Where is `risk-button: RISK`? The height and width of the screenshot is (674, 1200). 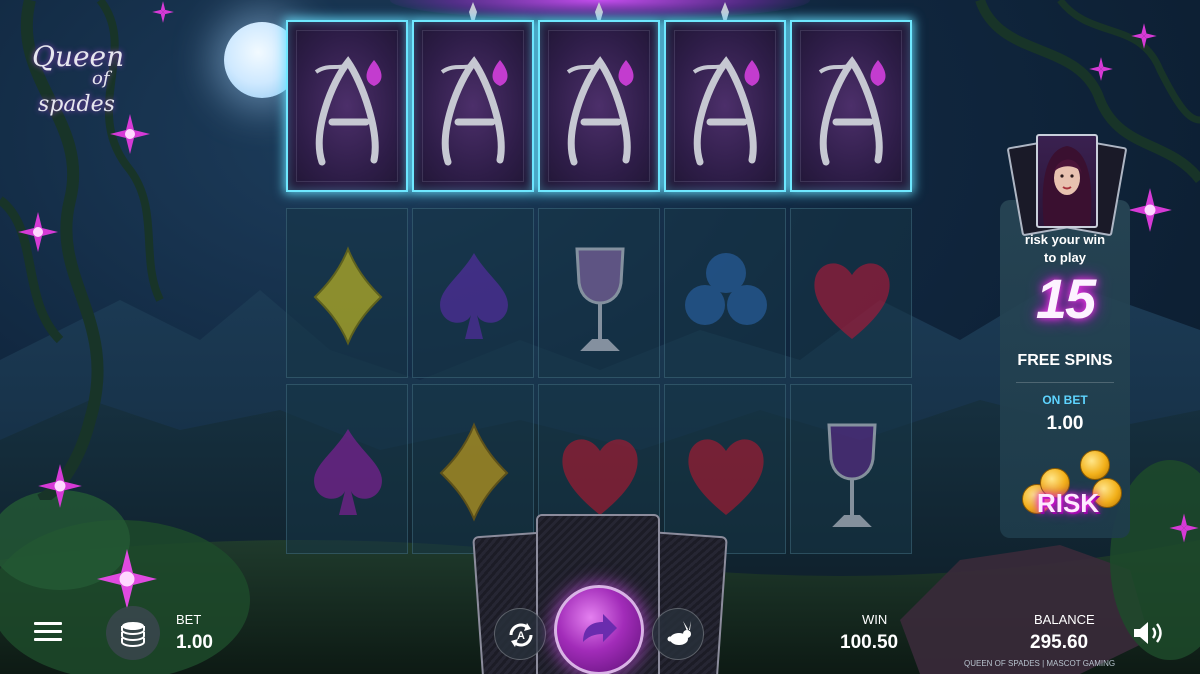 risk-button: RISK is located at coordinates (1069, 486).